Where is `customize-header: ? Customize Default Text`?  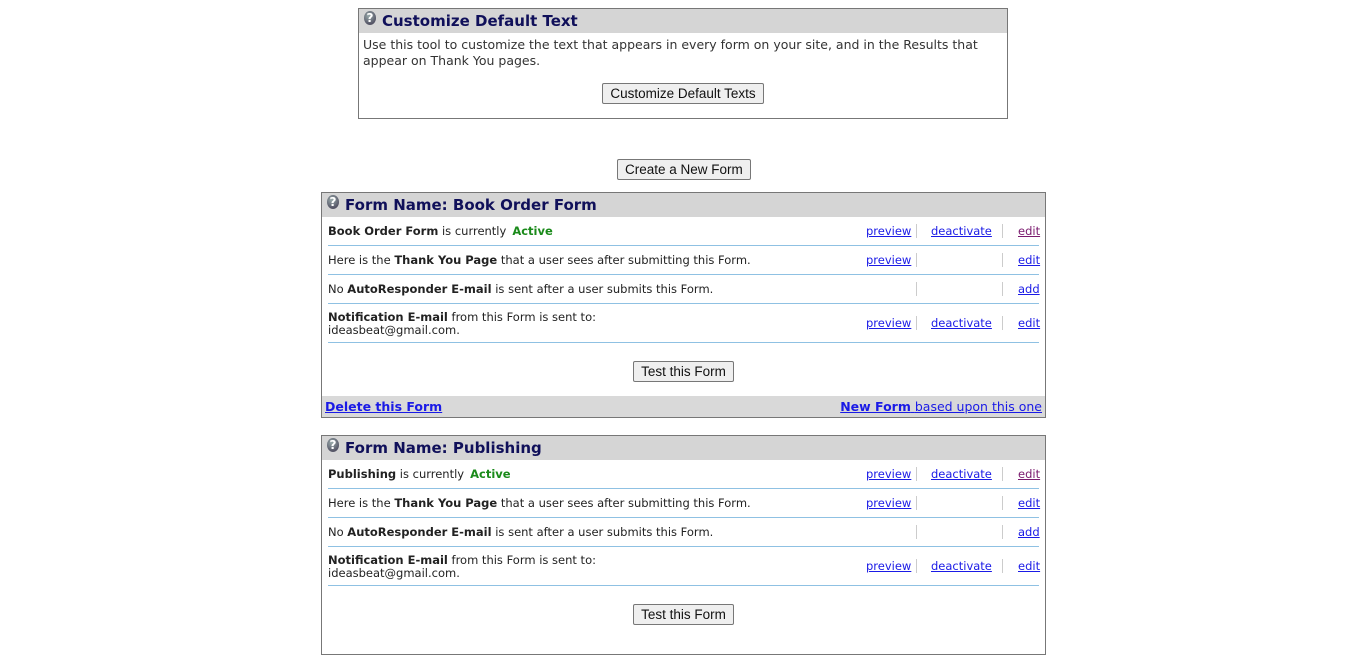 customize-header: ? Customize Default Text is located at coordinates (683, 21).